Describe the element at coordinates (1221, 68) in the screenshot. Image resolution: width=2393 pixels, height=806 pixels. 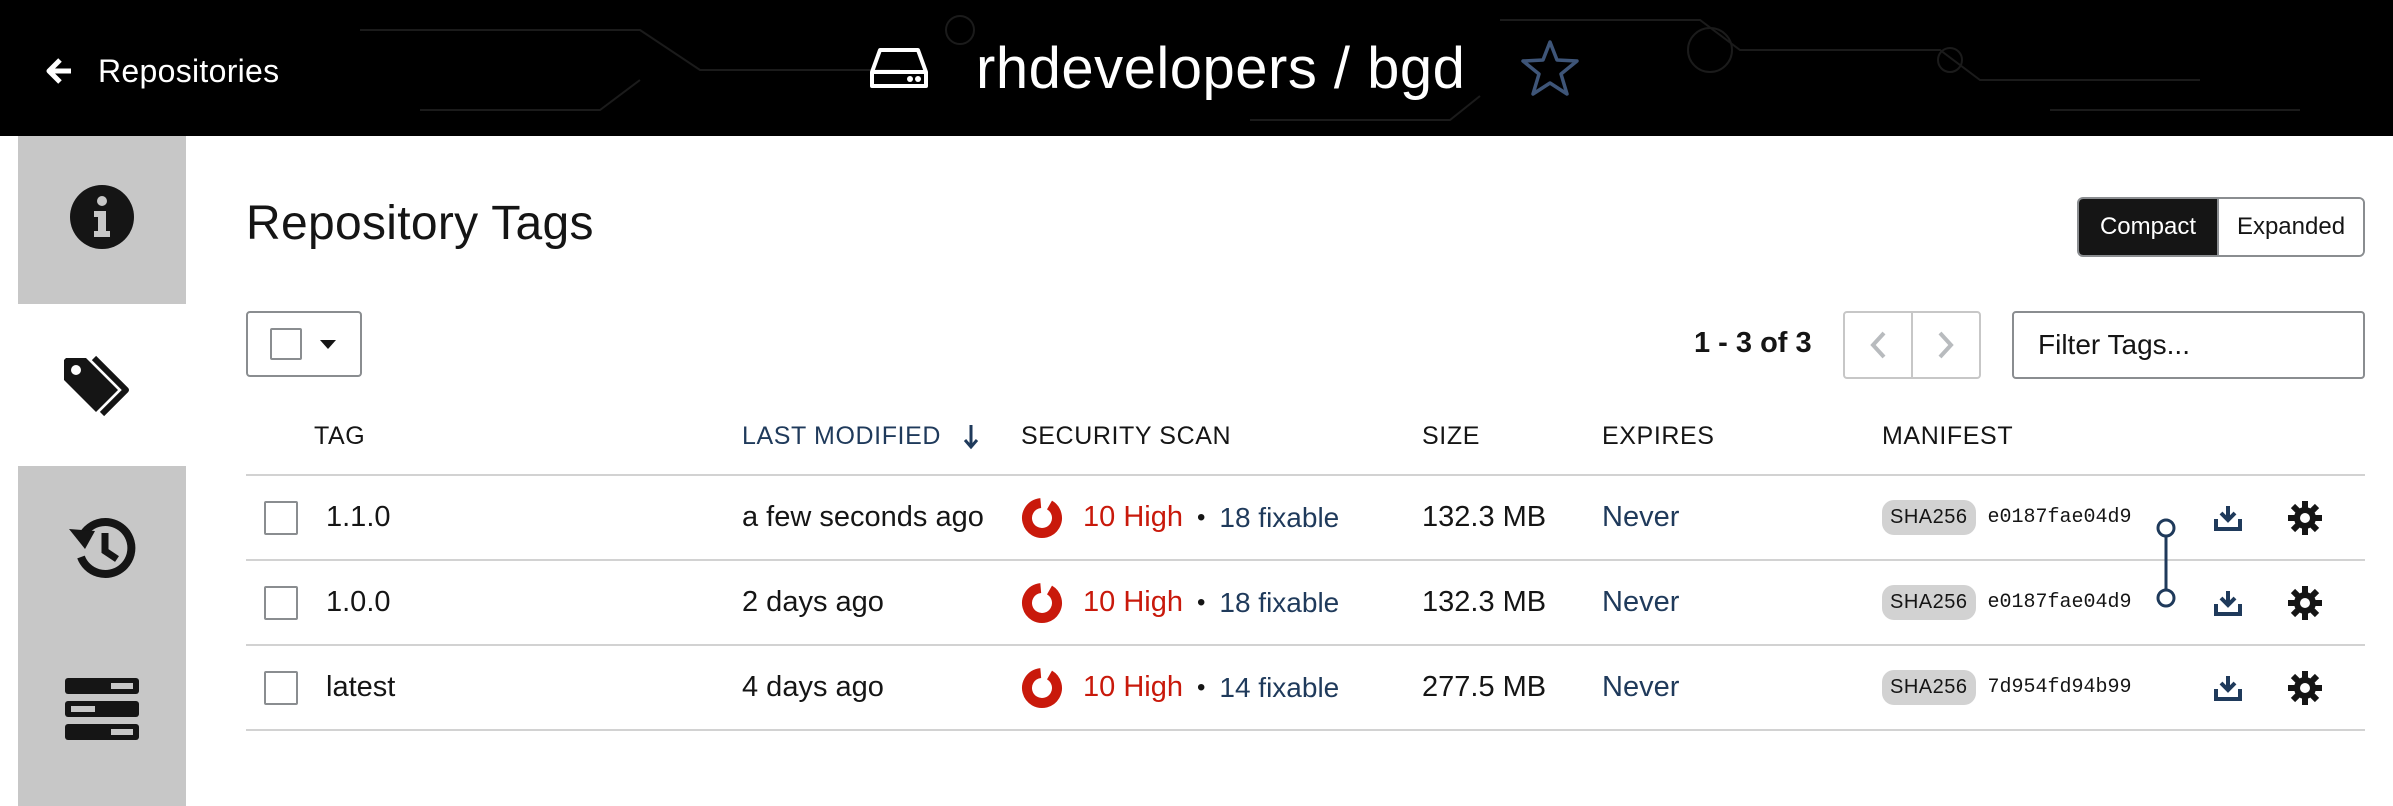
I see `repository-name: rhdevelopers / bgd` at that location.